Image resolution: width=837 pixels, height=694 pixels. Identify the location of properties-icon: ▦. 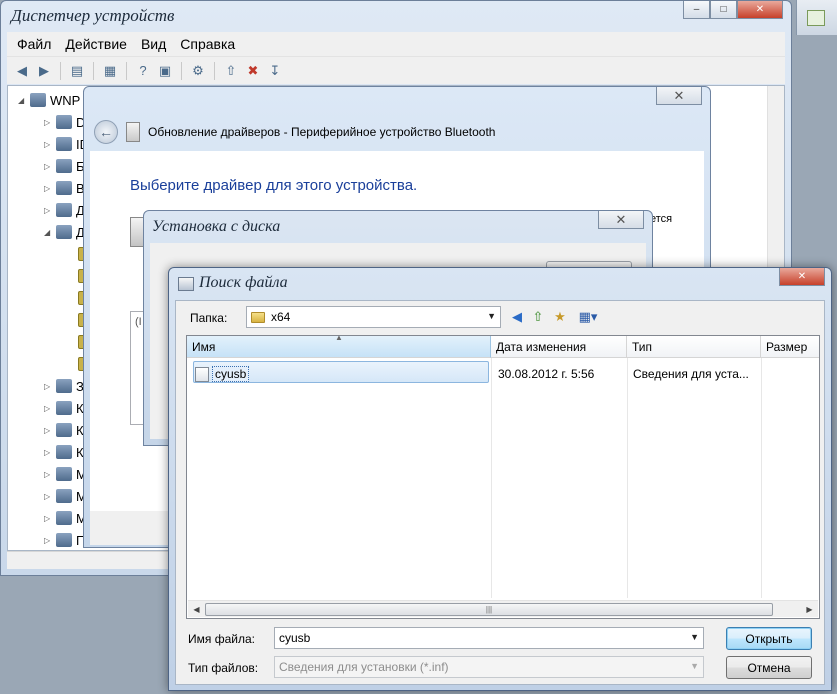
(110, 71).